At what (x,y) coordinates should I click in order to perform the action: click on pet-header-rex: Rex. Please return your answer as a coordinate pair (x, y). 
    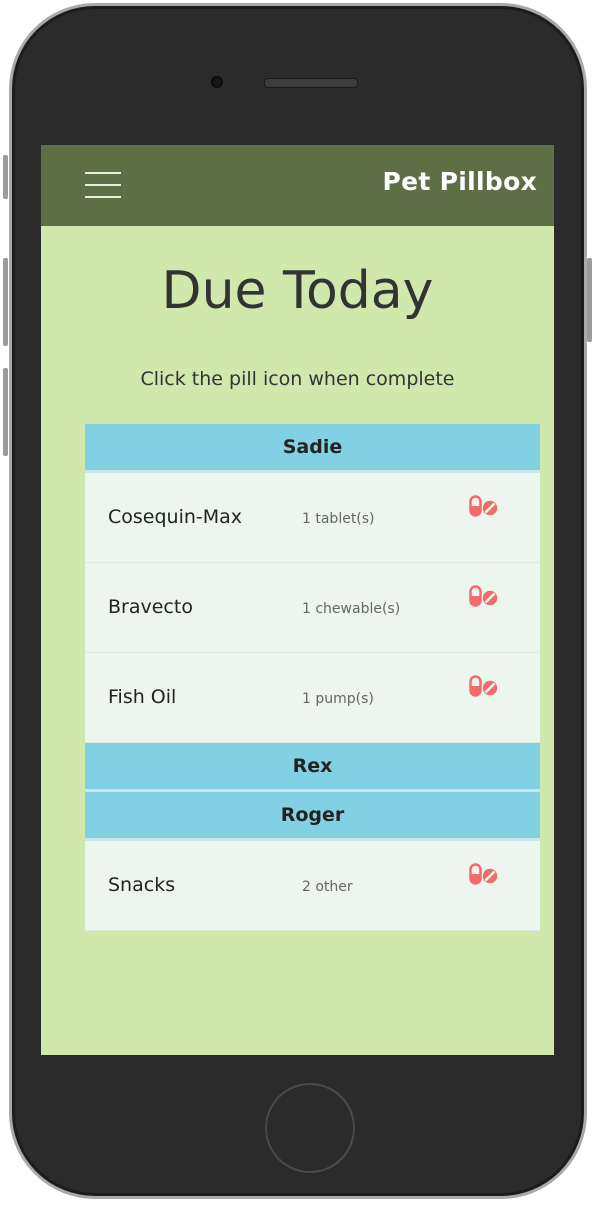
    Looking at the image, I should click on (312, 767).